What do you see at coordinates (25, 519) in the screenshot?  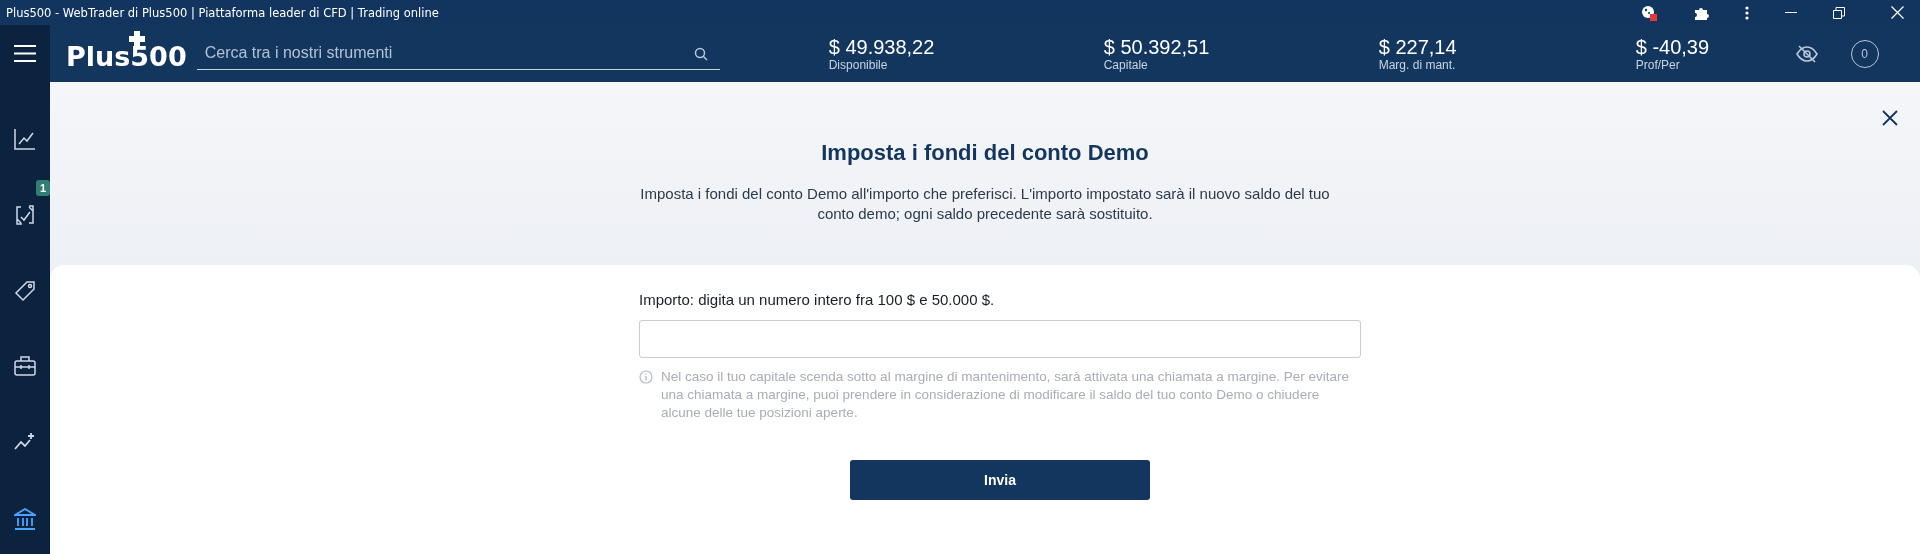 I see `bank-icon` at bounding box center [25, 519].